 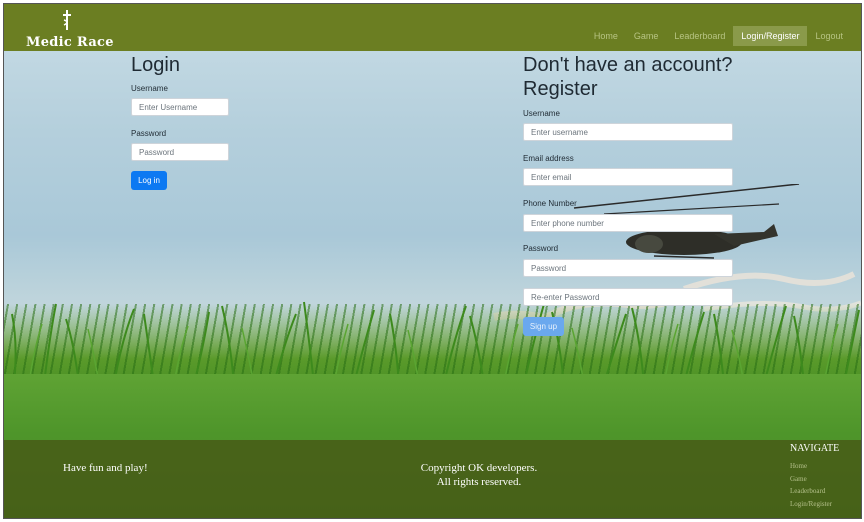 What do you see at coordinates (180, 107) in the screenshot?
I see `login-username-input: Enter Username` at bounding box center [180, 107].